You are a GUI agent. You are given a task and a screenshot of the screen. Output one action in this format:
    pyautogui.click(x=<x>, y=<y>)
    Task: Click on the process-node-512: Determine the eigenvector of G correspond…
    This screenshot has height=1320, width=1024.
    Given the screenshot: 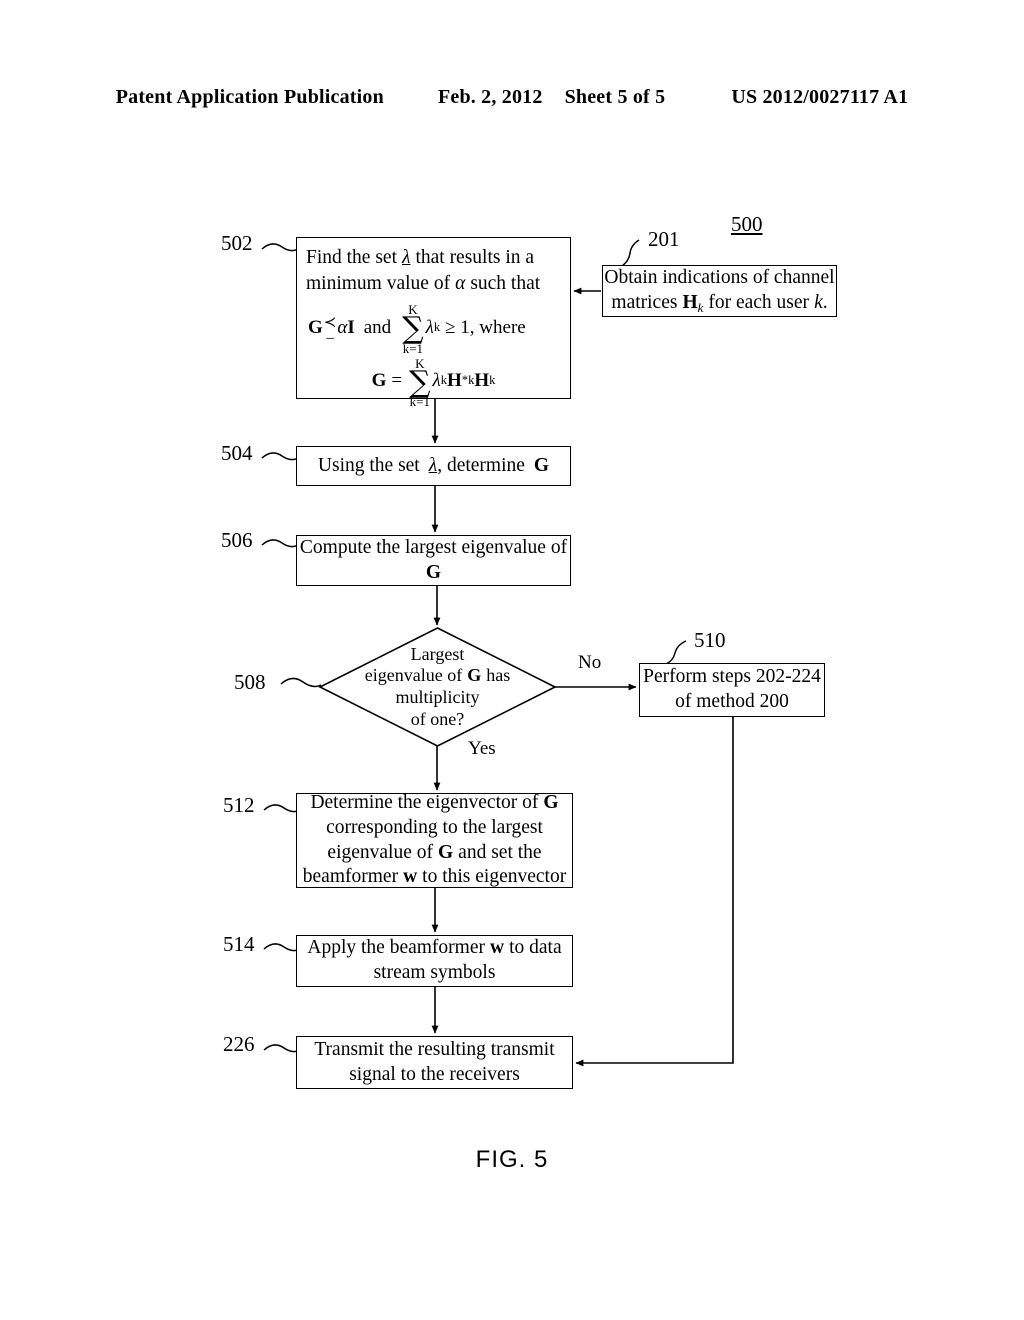 What is the action you would take?
    pyautogui.click(x=434, y=840)
    